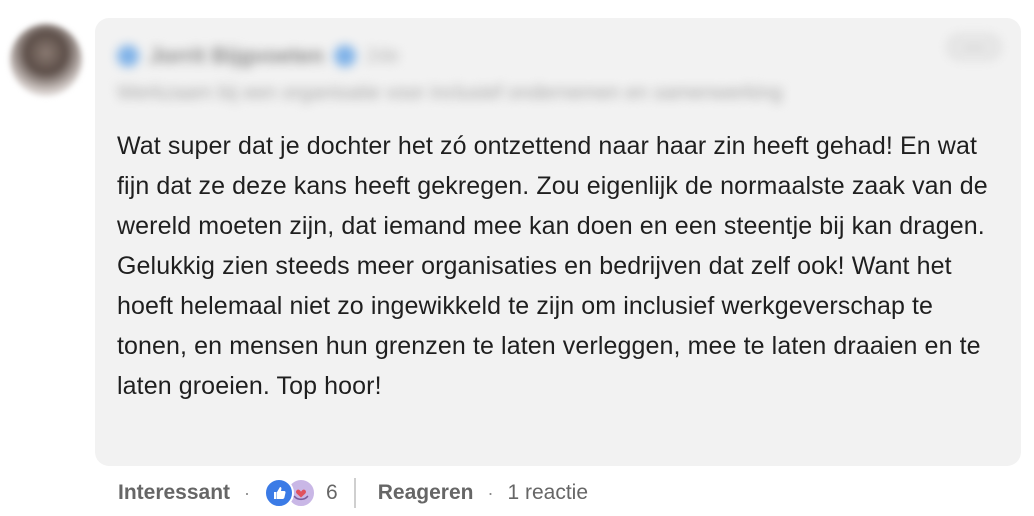  I want to click on comment-action-bar: Interessant · 6 Reageren · 1 reactie, so click(353, 493).